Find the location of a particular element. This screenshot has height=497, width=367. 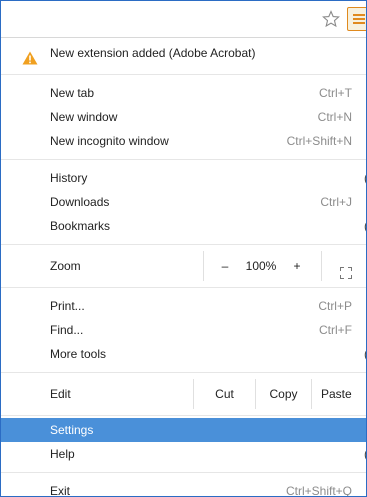

copy-button: Copy is located at coordinates (283, 394).